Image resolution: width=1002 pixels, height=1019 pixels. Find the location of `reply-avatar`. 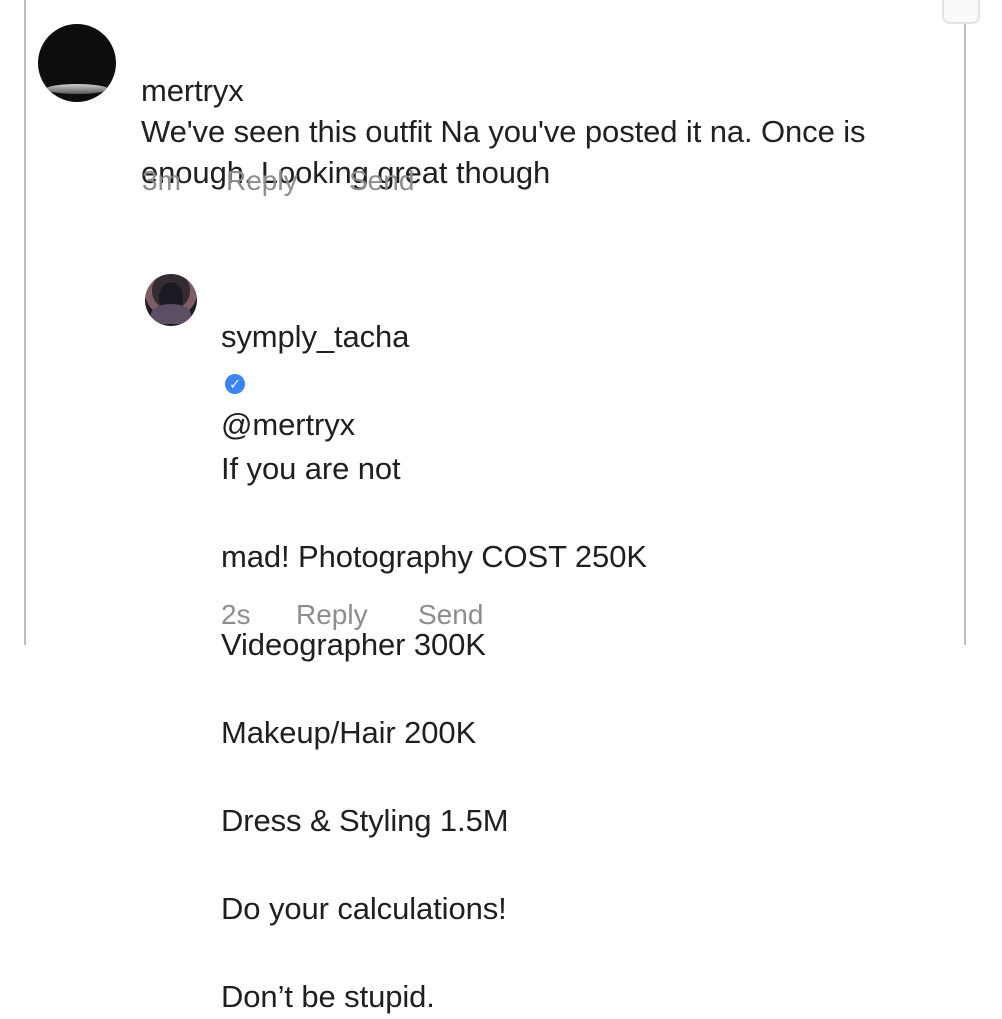

reply-avatar is located at coordinates (171, 300).